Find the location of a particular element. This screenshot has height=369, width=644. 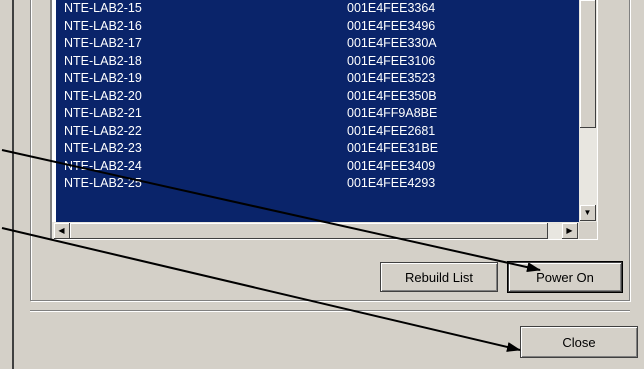

device-name: NTE-LAB2-23 is located at coordinates (103, 148).